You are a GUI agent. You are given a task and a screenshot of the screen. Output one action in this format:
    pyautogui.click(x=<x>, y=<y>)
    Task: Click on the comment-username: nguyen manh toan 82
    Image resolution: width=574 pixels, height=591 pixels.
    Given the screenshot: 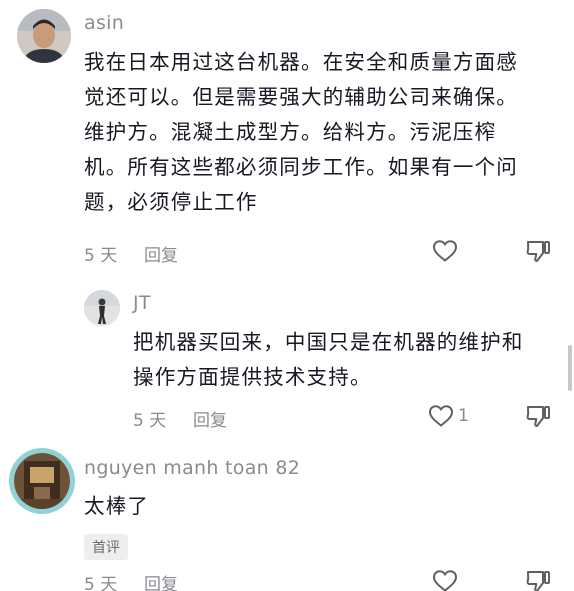 What is the action you would take?
    pyautogui.click(x=192, y=468)
    